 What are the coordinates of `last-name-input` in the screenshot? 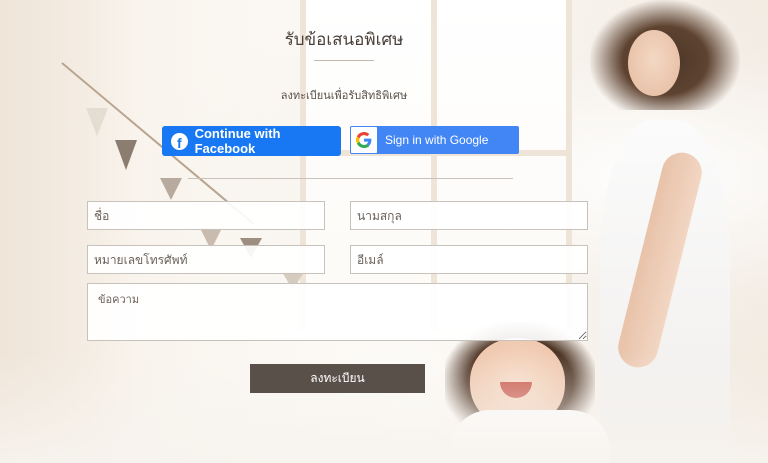 It's located at (469, 215).